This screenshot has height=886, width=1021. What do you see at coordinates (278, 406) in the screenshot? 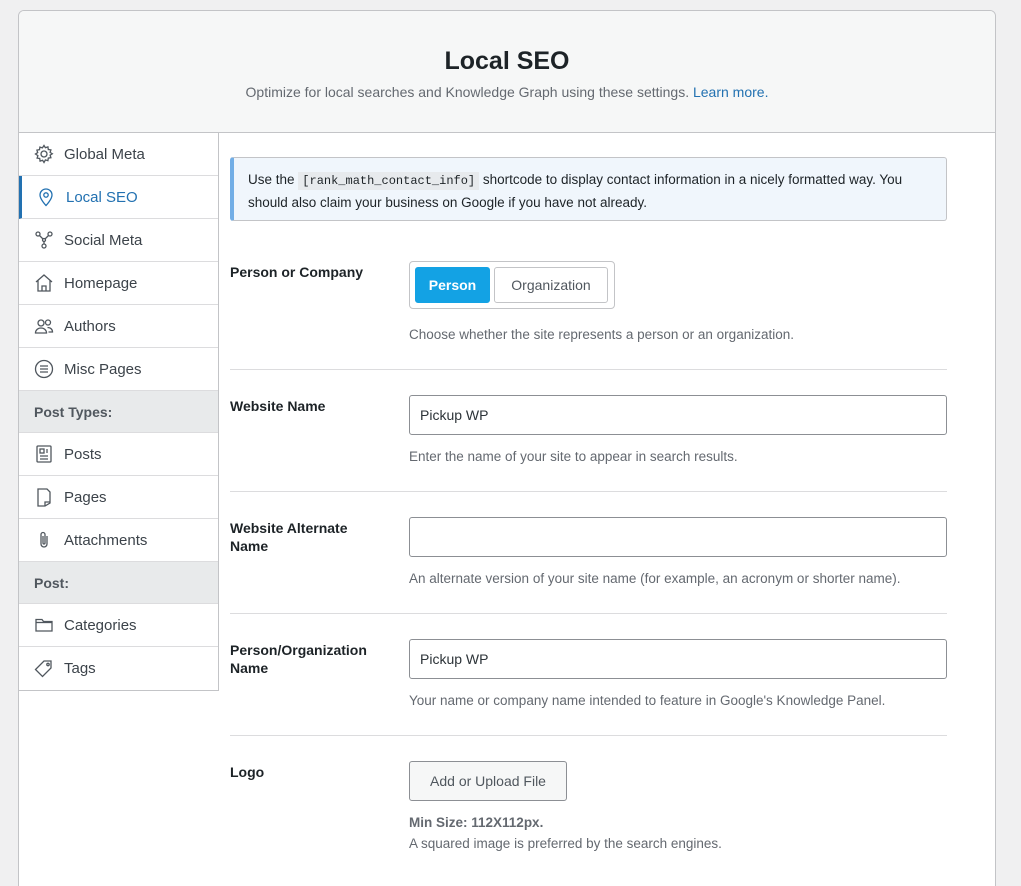
I see `field-label: Website Name` at bounding box center [278, 406].